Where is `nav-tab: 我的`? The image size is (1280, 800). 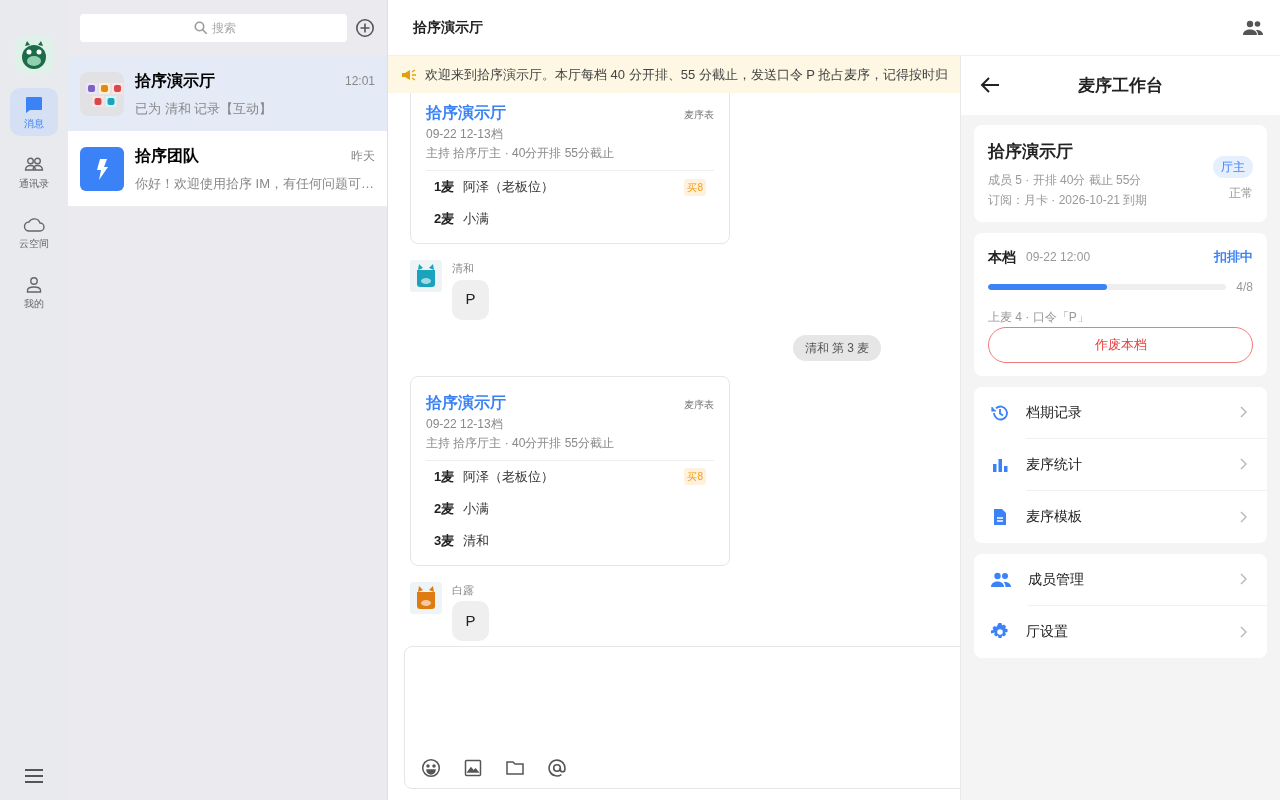 nav-tab: 我的 is located at coordinates (34, 292).